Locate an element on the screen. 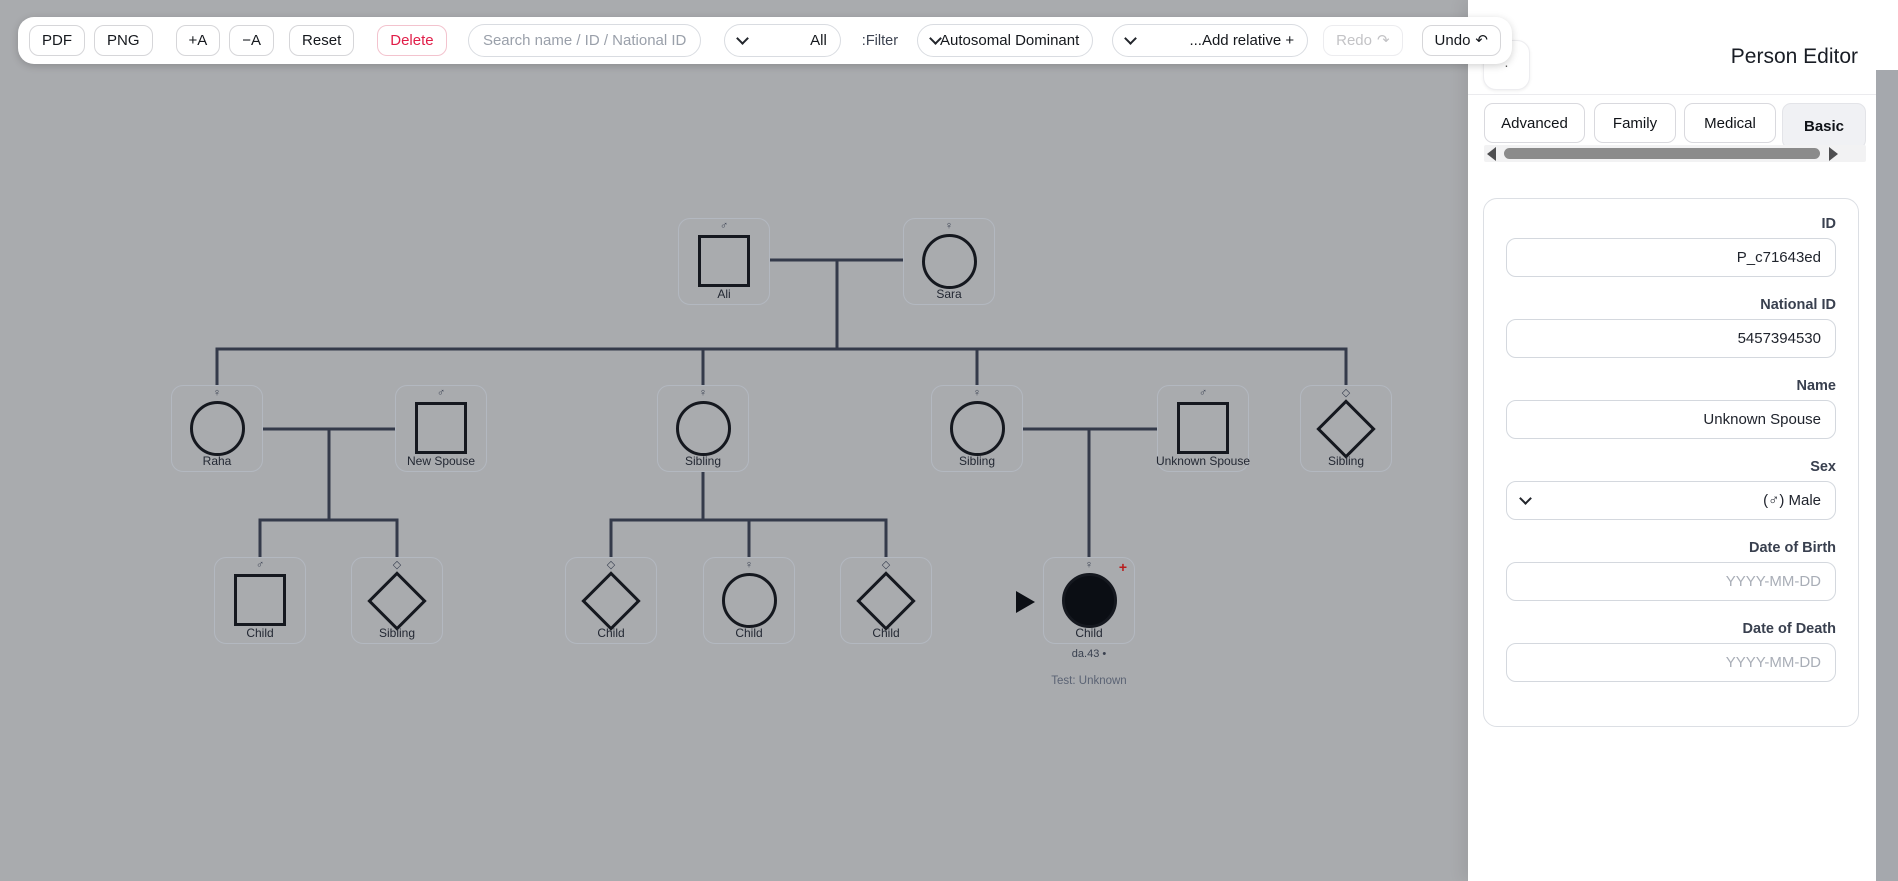 This screenshot has height=881, width=1898. person-node-sibling-2: ♀ Sibling is located at coordinates (977, 428).